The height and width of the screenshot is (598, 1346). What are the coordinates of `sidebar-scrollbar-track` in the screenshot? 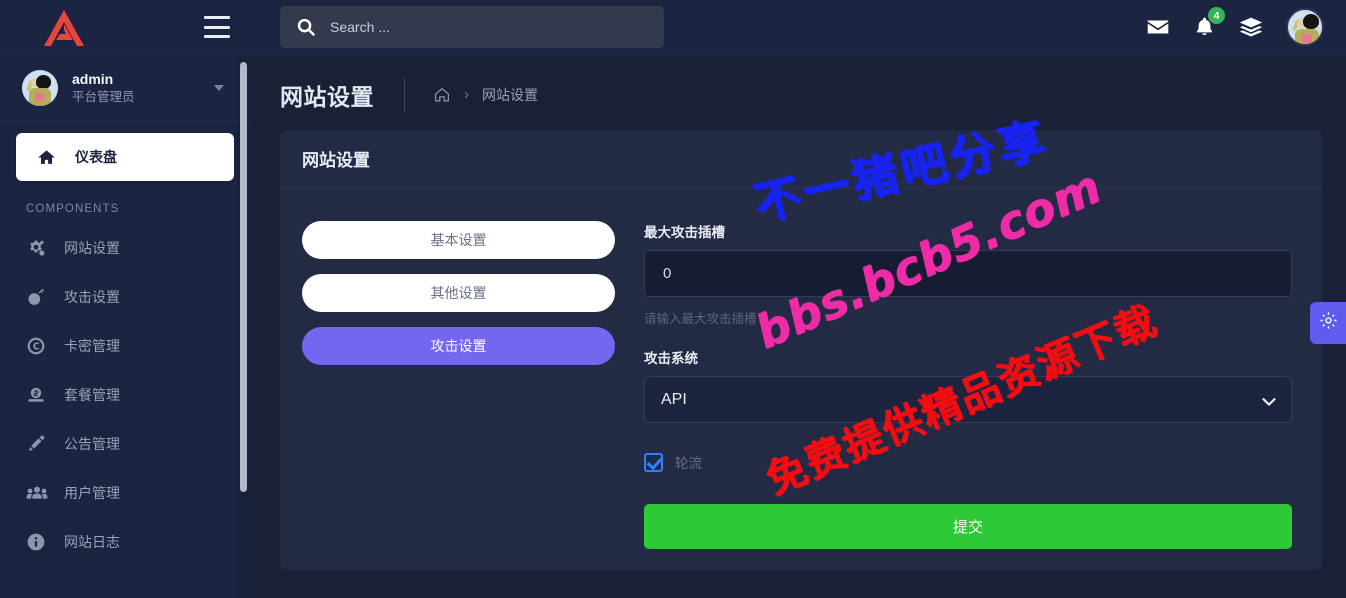 It's located at (243, 326).